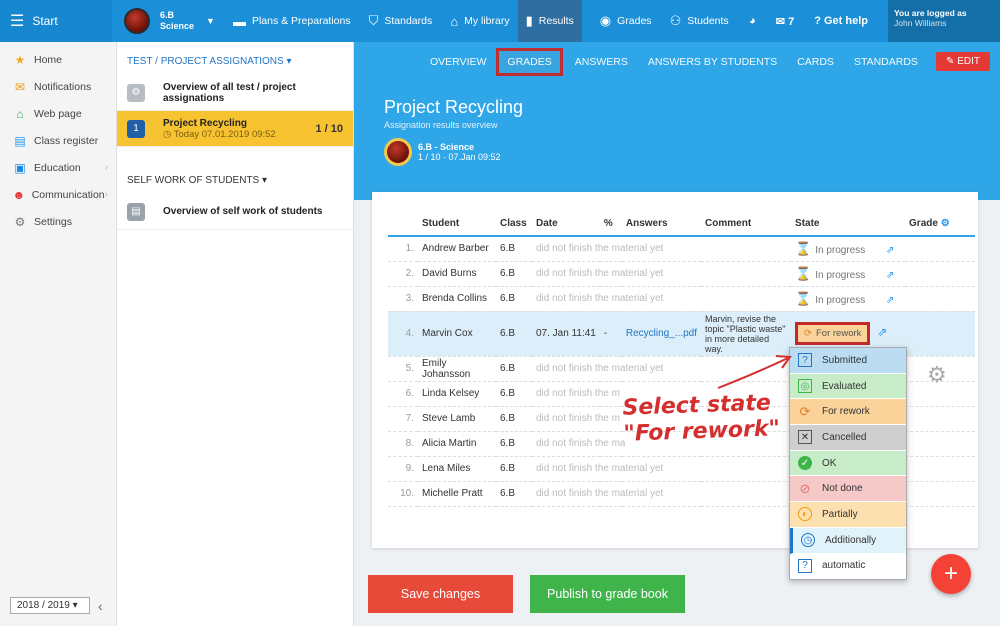  I want to click on percent-cell: -, so click(610, 334).